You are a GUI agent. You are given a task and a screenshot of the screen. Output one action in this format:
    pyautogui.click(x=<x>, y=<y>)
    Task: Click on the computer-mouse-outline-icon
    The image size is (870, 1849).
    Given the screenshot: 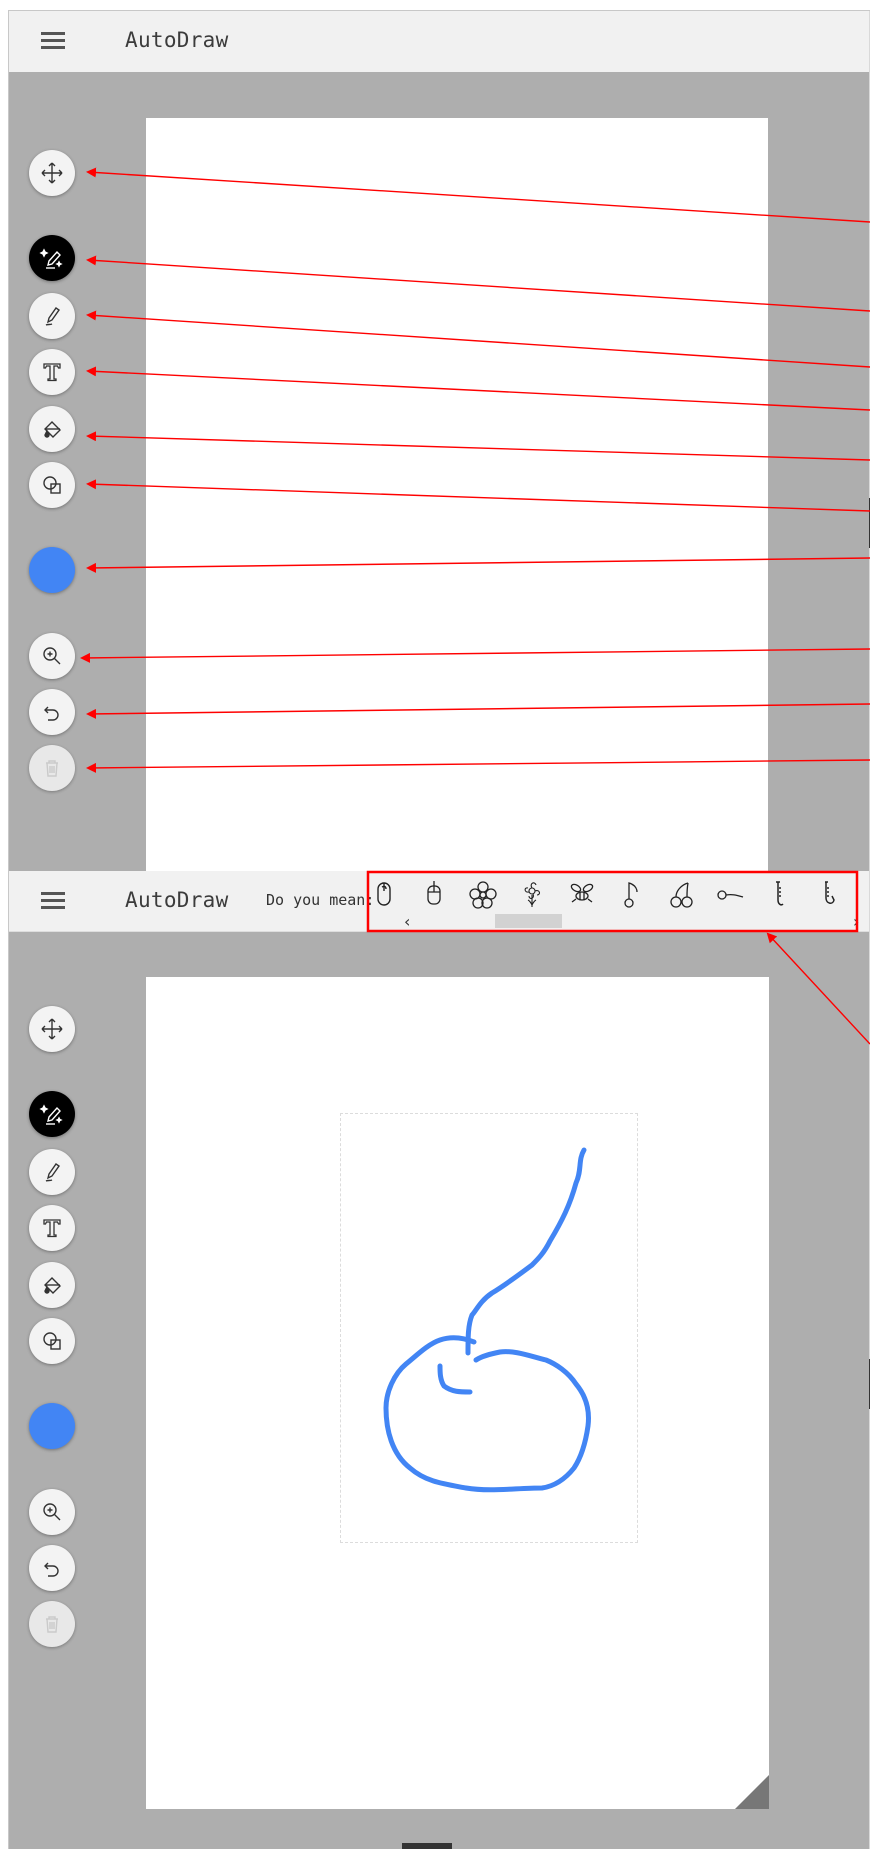 What is the action you would take?
    pyautogui.click(x=434, y=893)
    